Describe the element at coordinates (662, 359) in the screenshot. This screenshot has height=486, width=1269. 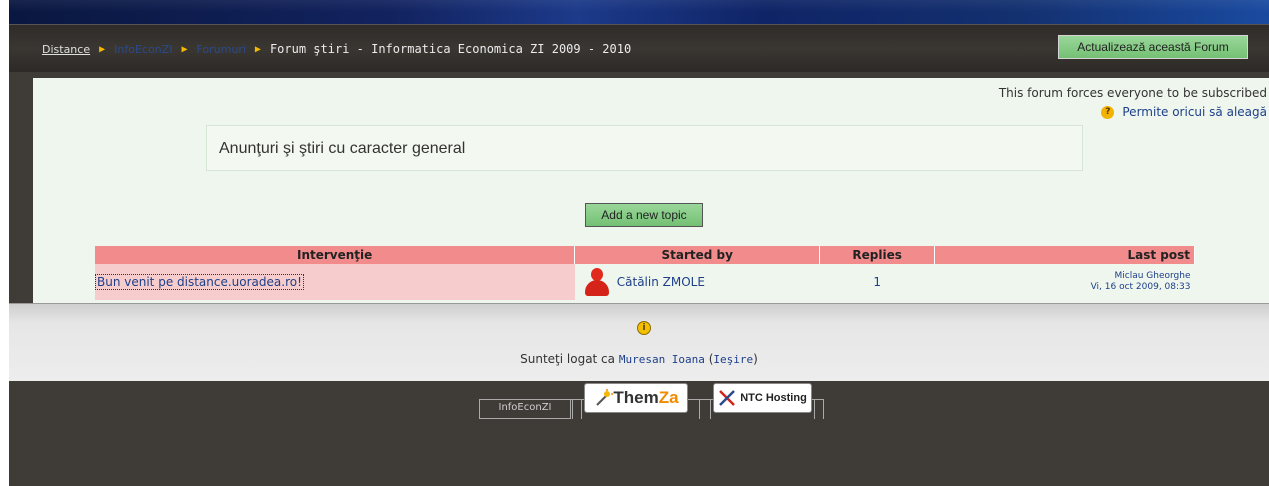
I see `logged-user-link: Muresan Ioana` at that location.